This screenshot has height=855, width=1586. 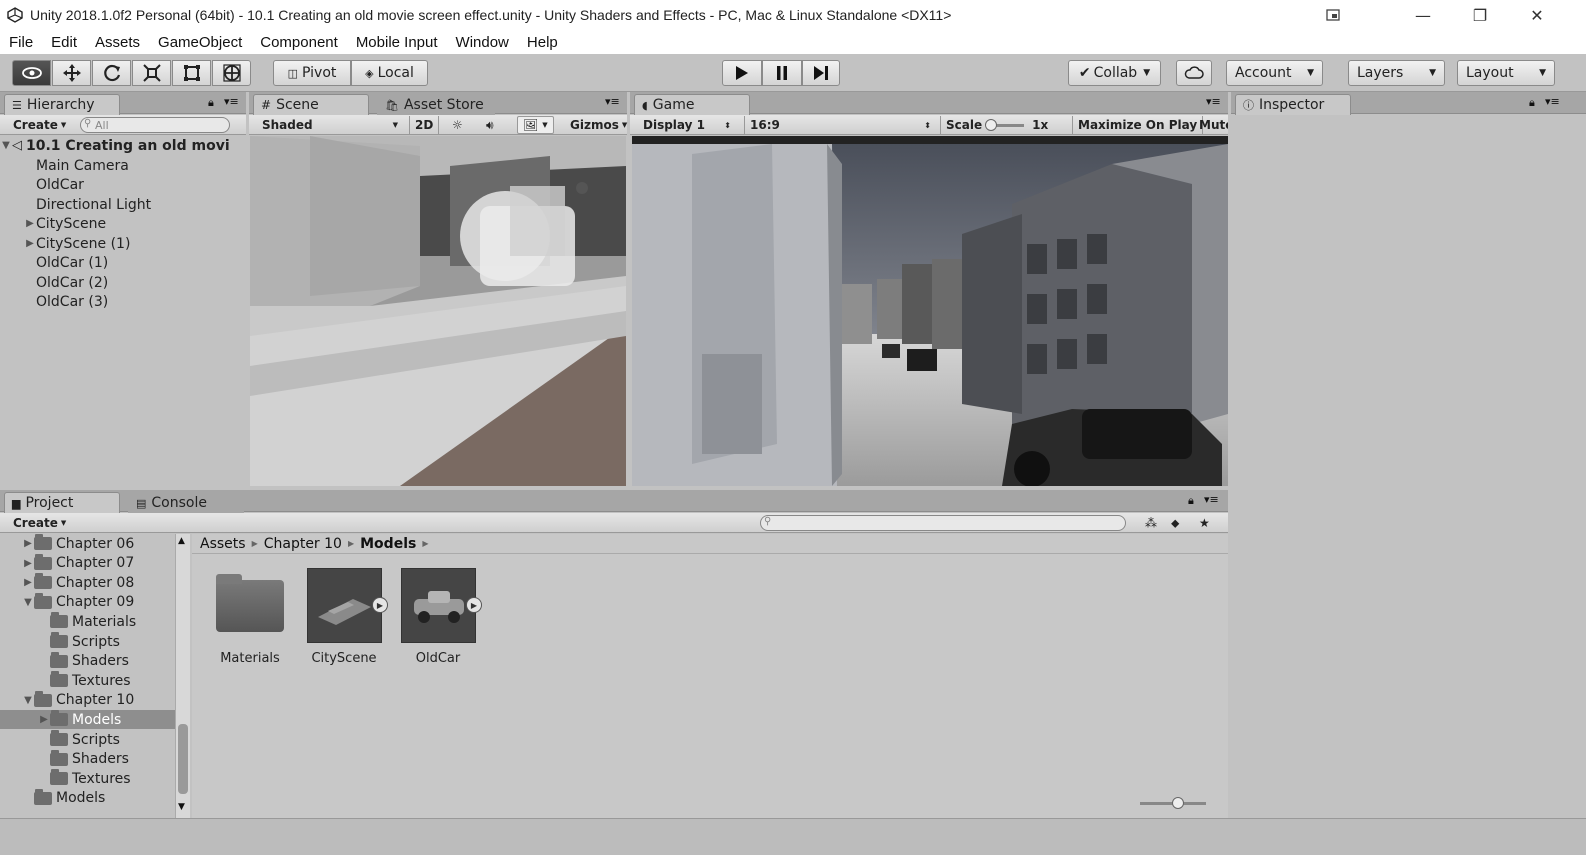 I want to click on scene-viewport, so click(x=438, y=311).